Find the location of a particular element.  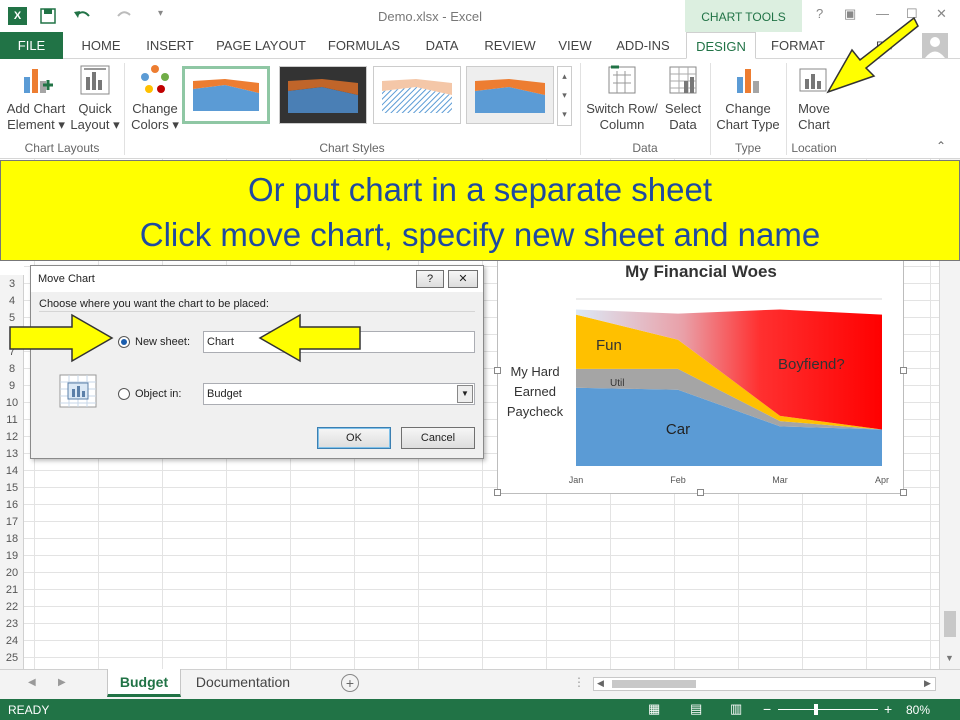

scroll-down-icon: ▼ is located at coordinates (949, 658).